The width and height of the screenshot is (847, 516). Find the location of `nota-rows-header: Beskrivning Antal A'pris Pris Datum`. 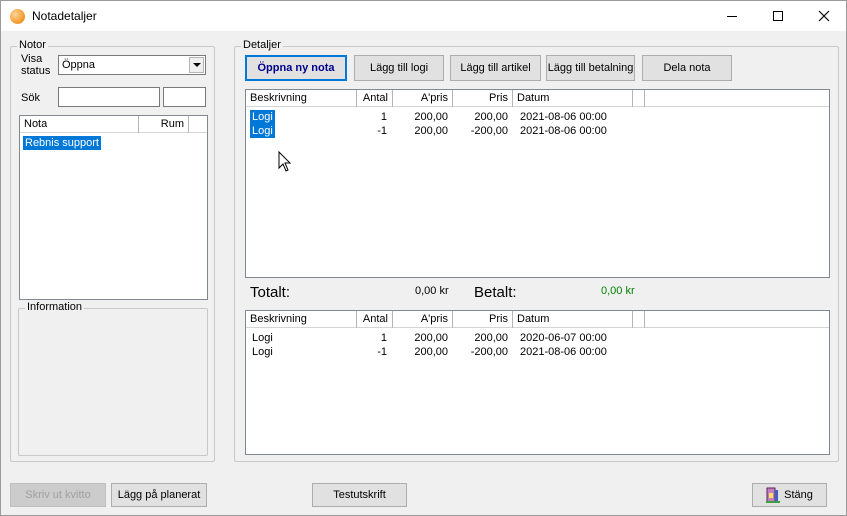

nota-rows-header: Beskrivning Antal A'pris Pris Datum is located at coordinates (537, 98).